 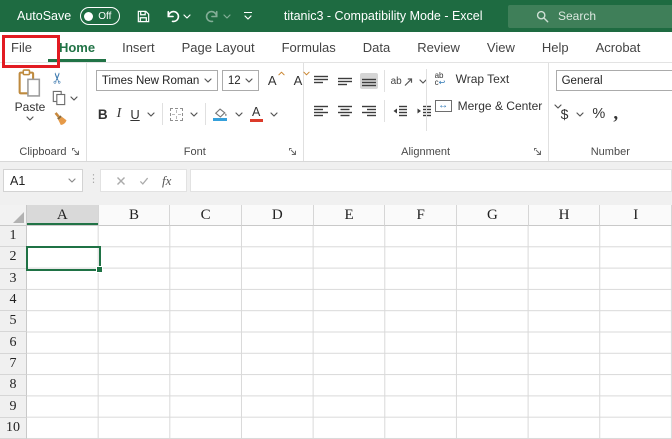 I want to click on paste-icon, so click(x=29, y=83).